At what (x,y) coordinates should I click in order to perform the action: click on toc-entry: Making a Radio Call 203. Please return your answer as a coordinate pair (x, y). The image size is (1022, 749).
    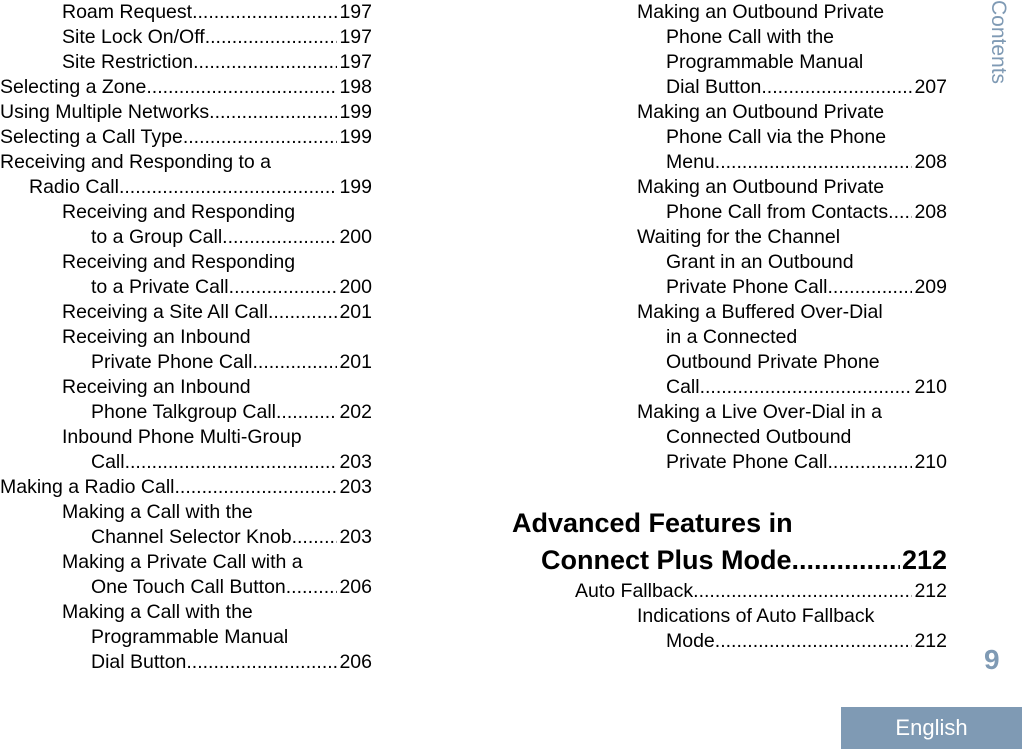
    Looking at the image, I should click on (186, 487).